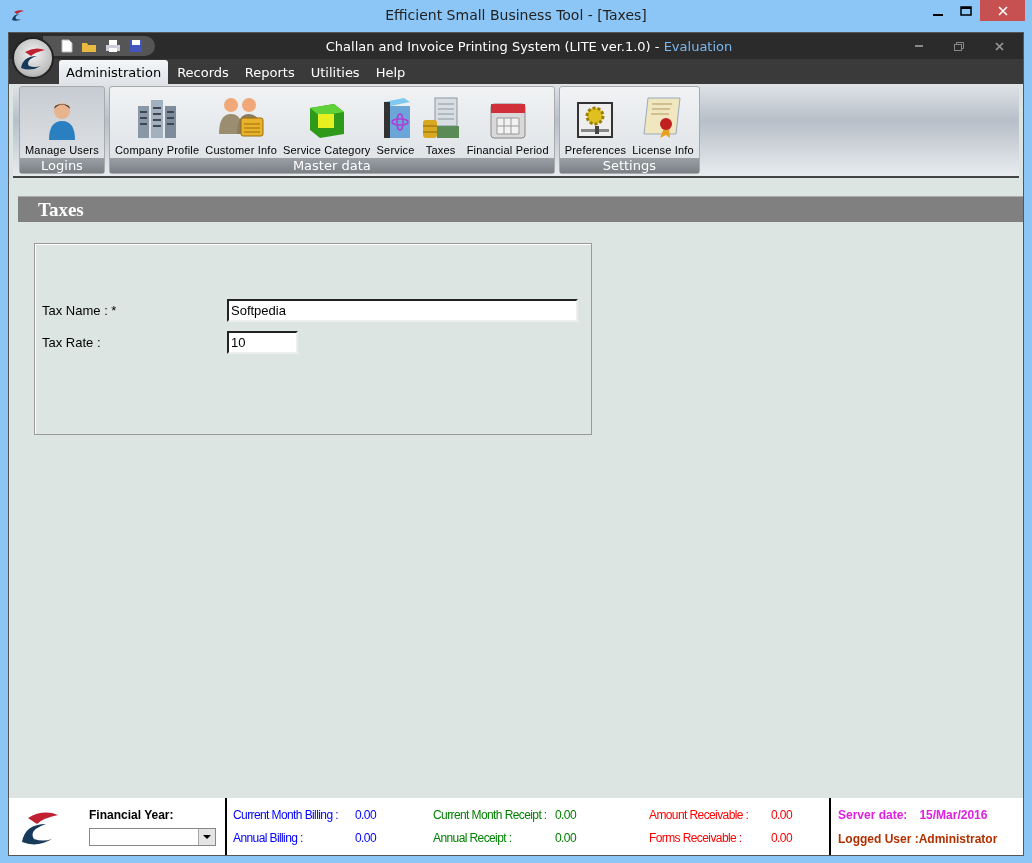 This screenshot has width=1032, height=863. What do you see at coordinates (33, 58) in the screenshot?
I see `app-orb-button` at bounding box center [33, 58].